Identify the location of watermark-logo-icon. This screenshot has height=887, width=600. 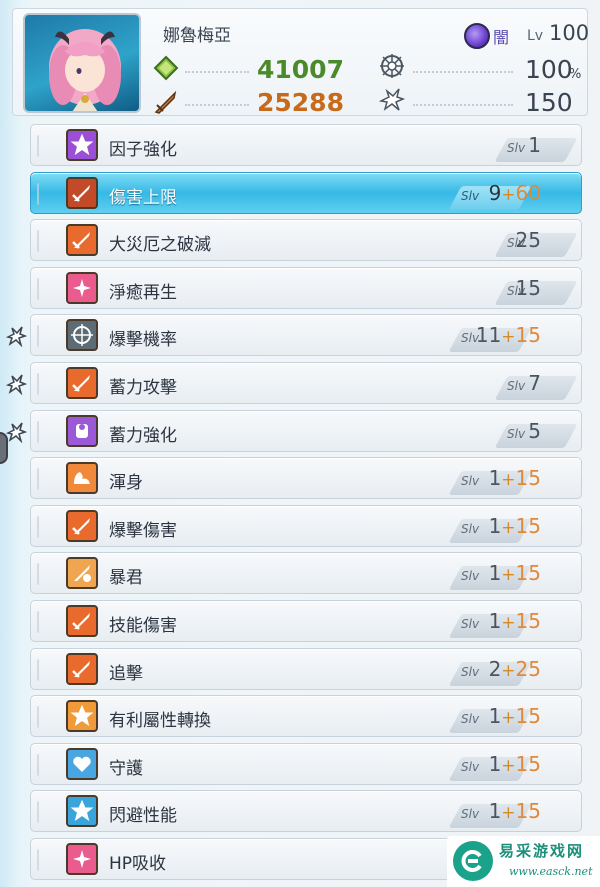
(473, 861).